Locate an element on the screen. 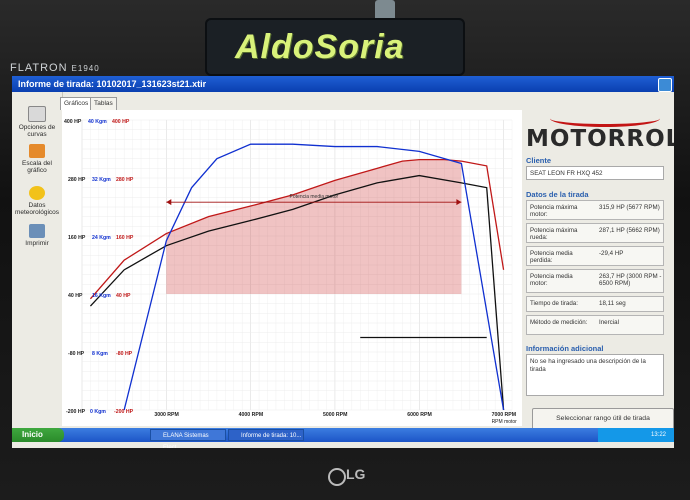 Image resolution: width=690 pixels, height=500 pixels. sun-icon is located at coordinates (37, 193).